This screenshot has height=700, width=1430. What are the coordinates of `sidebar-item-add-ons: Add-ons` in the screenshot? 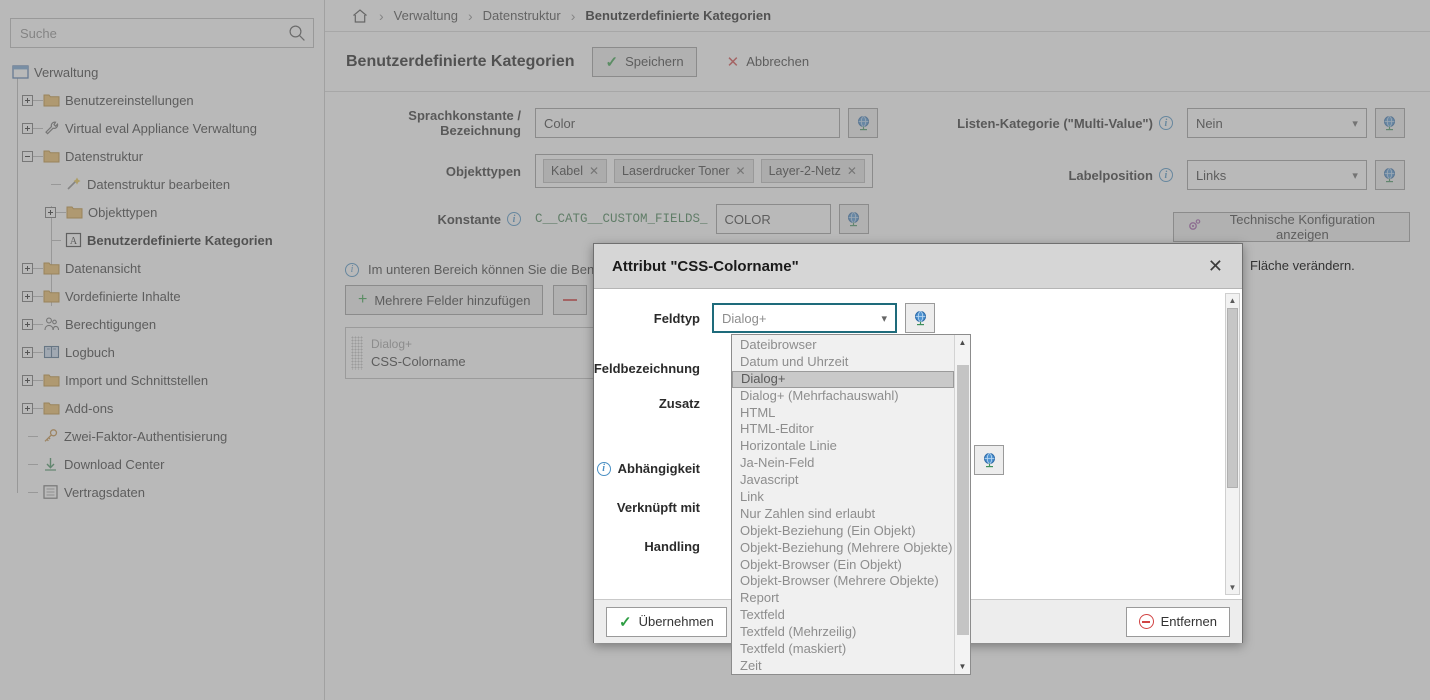 It's located at (167, 408).